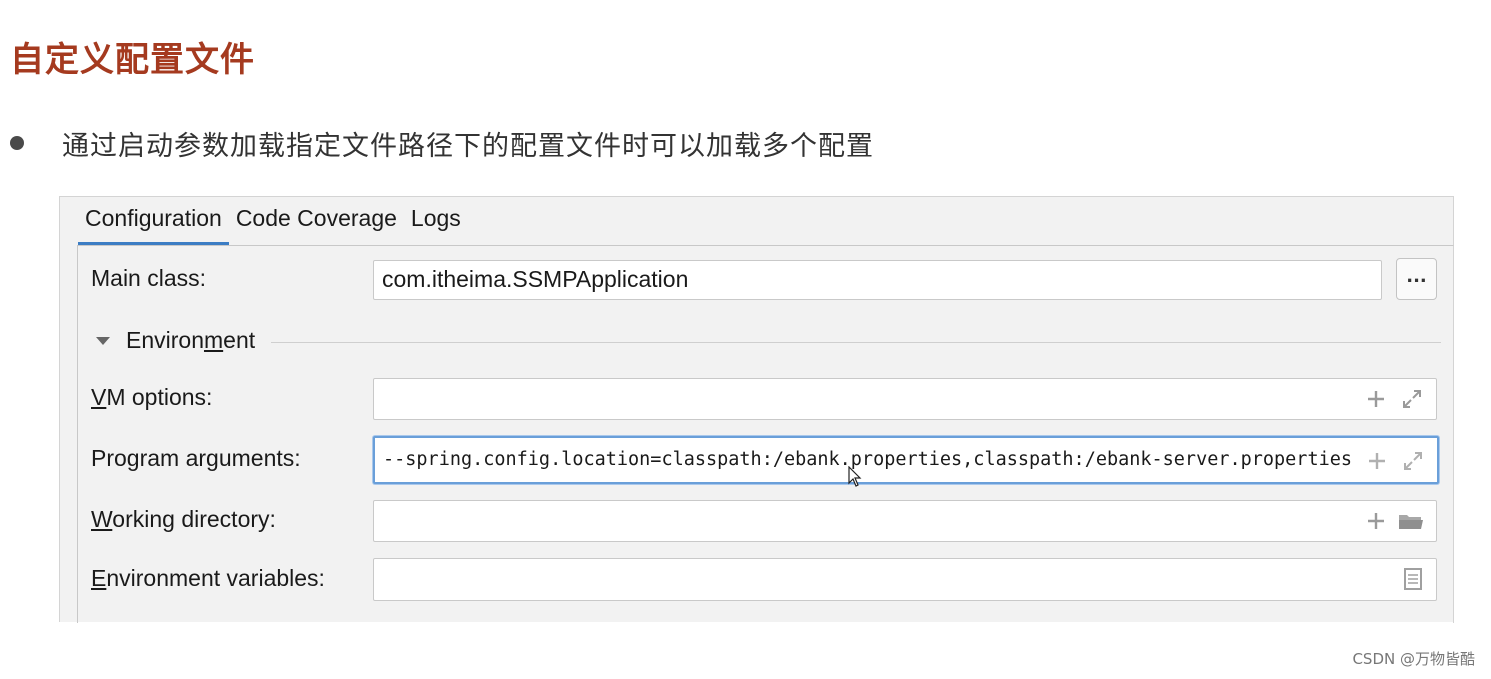  What do you see at coordinates (17, 143) in the screenshot?
I see `bullet-dot` at bounding box center [17, 143].